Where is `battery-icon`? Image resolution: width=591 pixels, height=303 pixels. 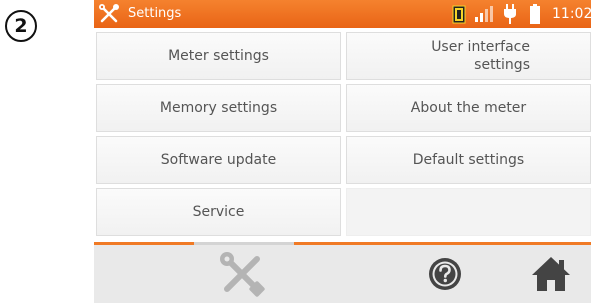
battery-icon is located at coordinates (535, 14).